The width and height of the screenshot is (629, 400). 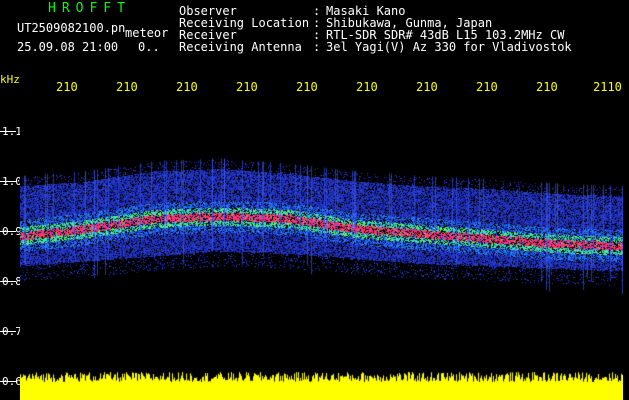 I want to click on antenna-value: 3el Yagi(V) Az 330 for Vladivostok, so click(x=449, y=47).